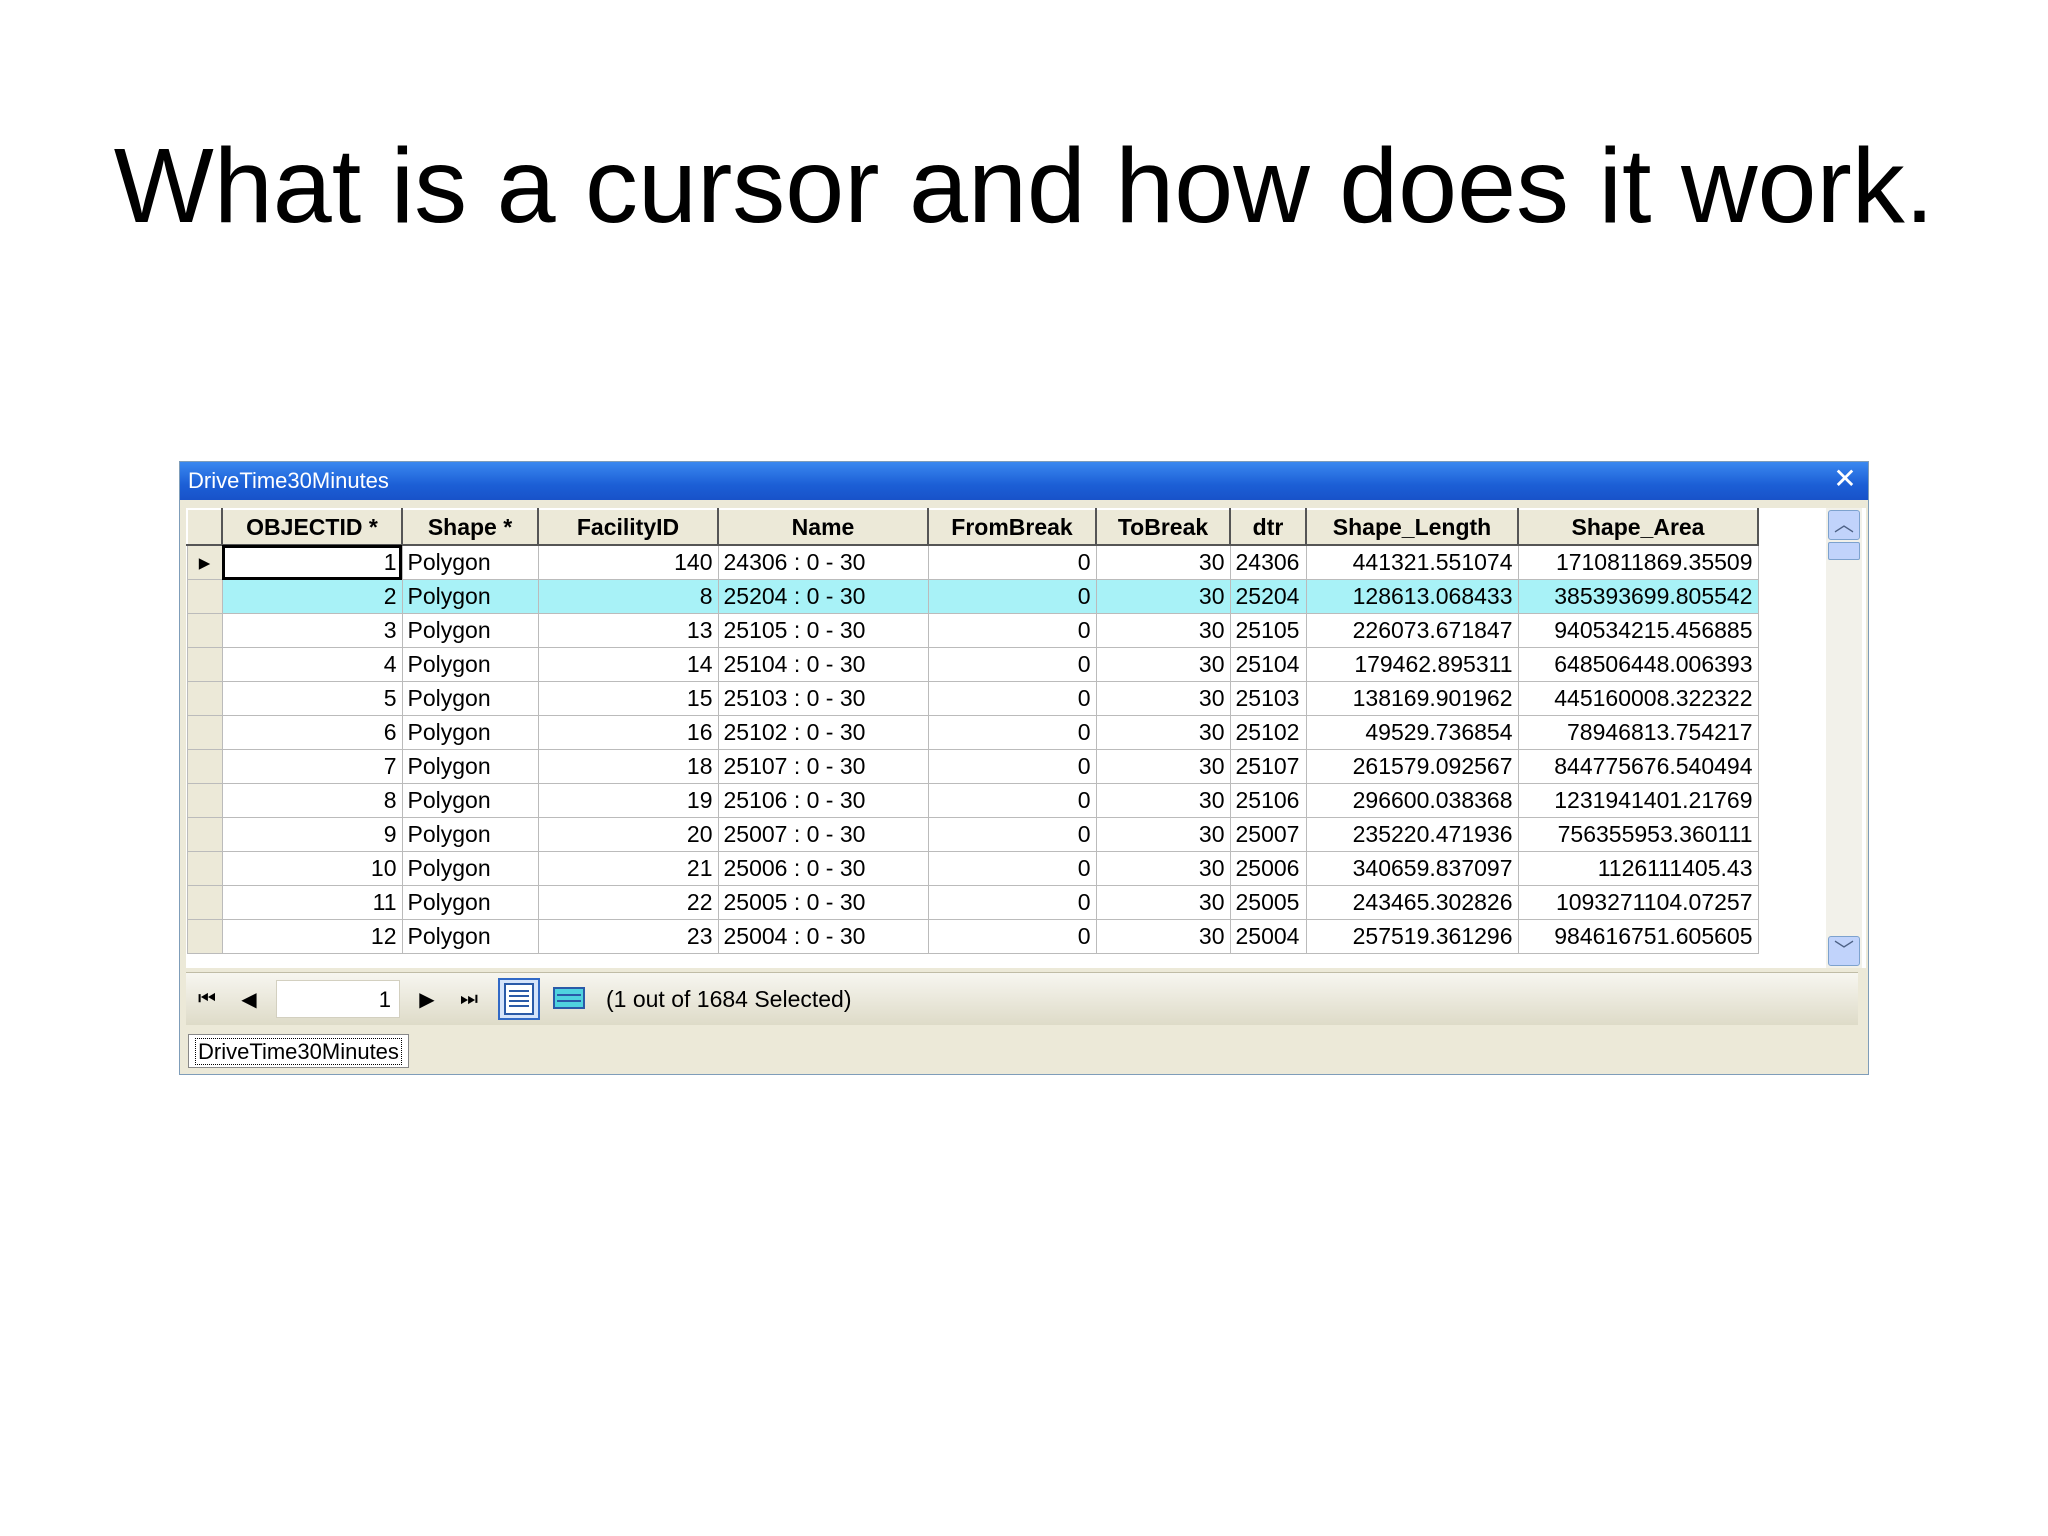  What do you see at coordinates (207, 999) in the screenshot?
I see `first-record-icon: ⏮` at bounding box center [207, 999].